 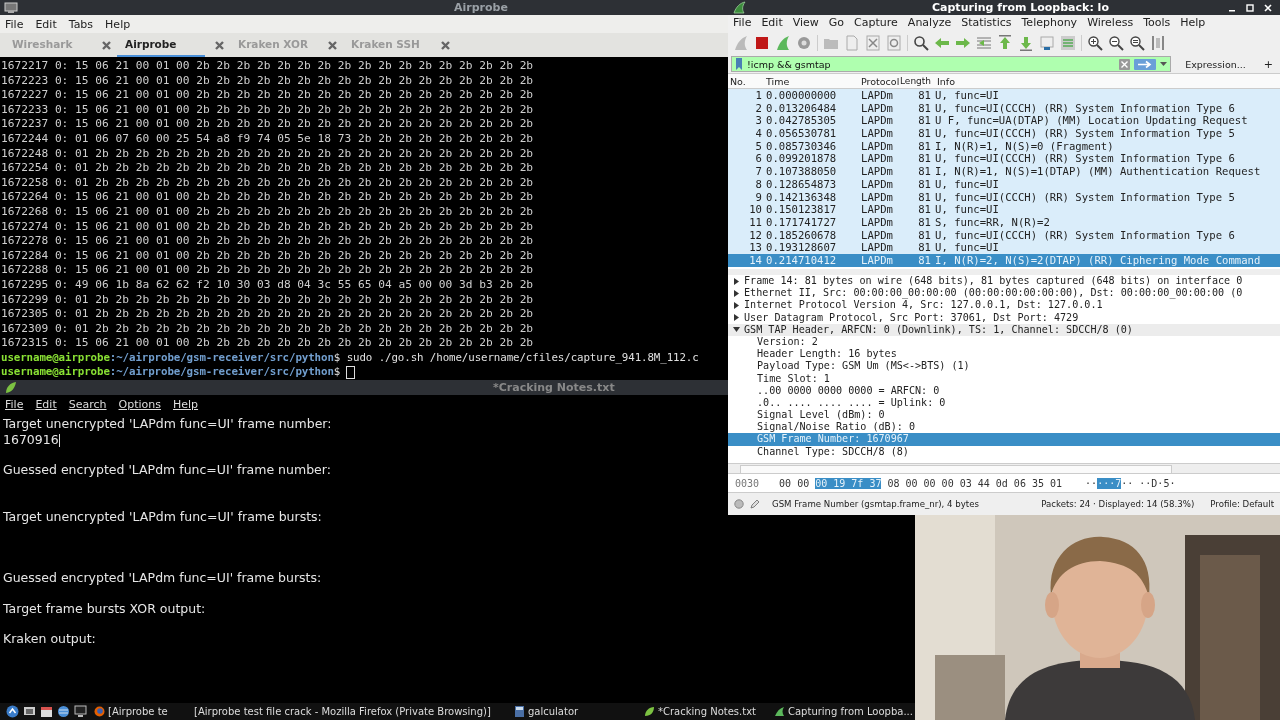 What do you see at coordinates (1004, 209) in the screenshot?
I see `packet-row: 10 0.150123817 LAPDm 81 U, func=UI` at bounding box center [1004, 209].